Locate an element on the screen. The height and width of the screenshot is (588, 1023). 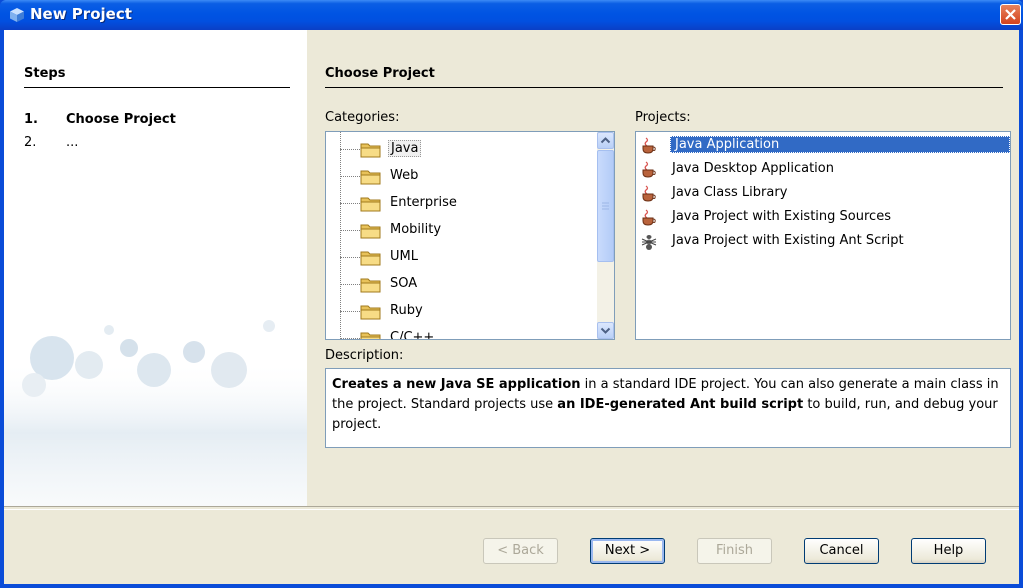
project-label: Java Class Library is located at coordinates (730, 192).